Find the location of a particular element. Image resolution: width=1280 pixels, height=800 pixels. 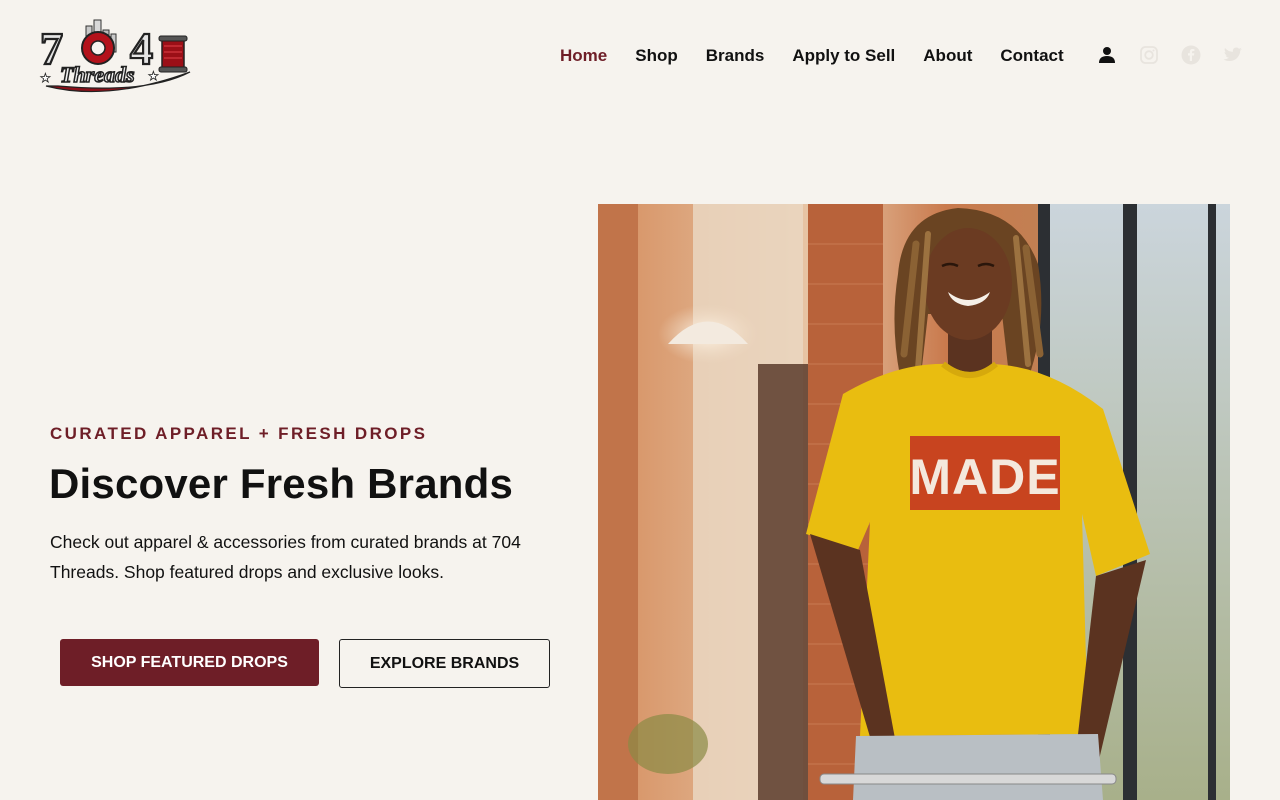

twitter-icon is located at coordinates (1233, 55).